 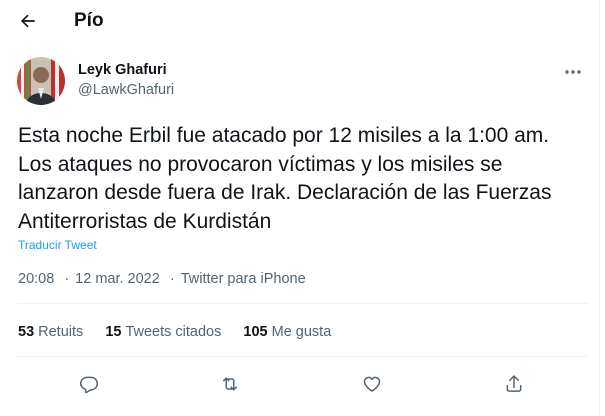 What do you see at coordinates (300, 20) in the screenshot?
I see `page-header: Pío` at bounding box center [300, 20].